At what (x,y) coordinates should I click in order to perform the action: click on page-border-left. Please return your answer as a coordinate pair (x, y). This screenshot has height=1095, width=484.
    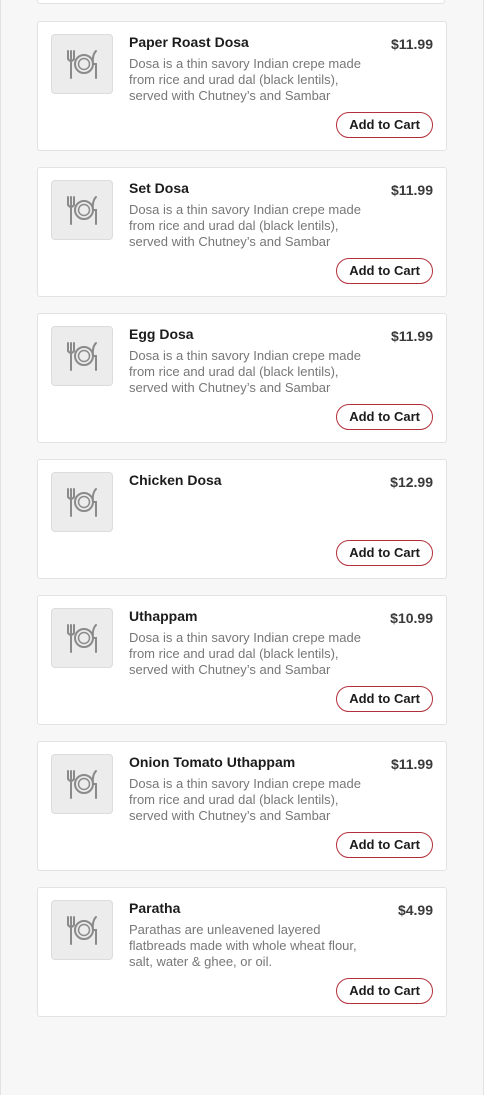
    Looking at the image, I should click on (0, 547).